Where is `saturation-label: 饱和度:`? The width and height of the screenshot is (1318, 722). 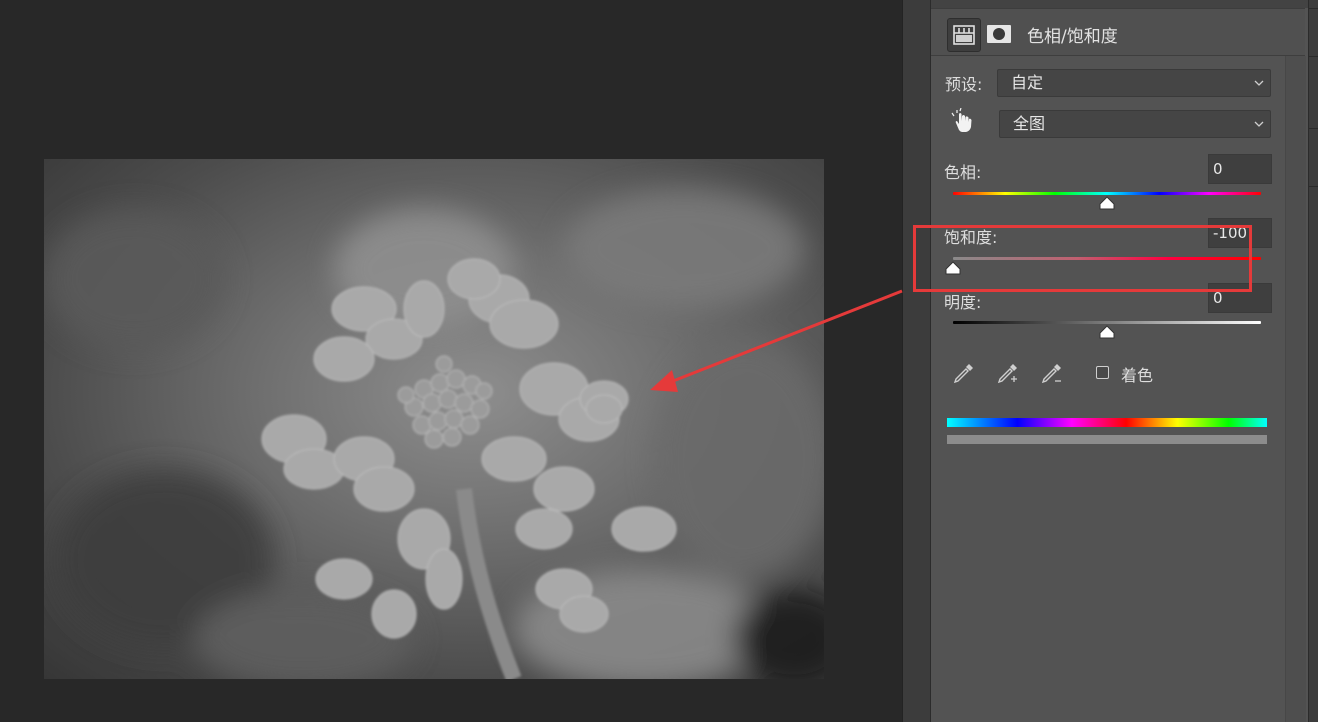 saturation-label: 饱和度: is located at coordinates (971, 237).